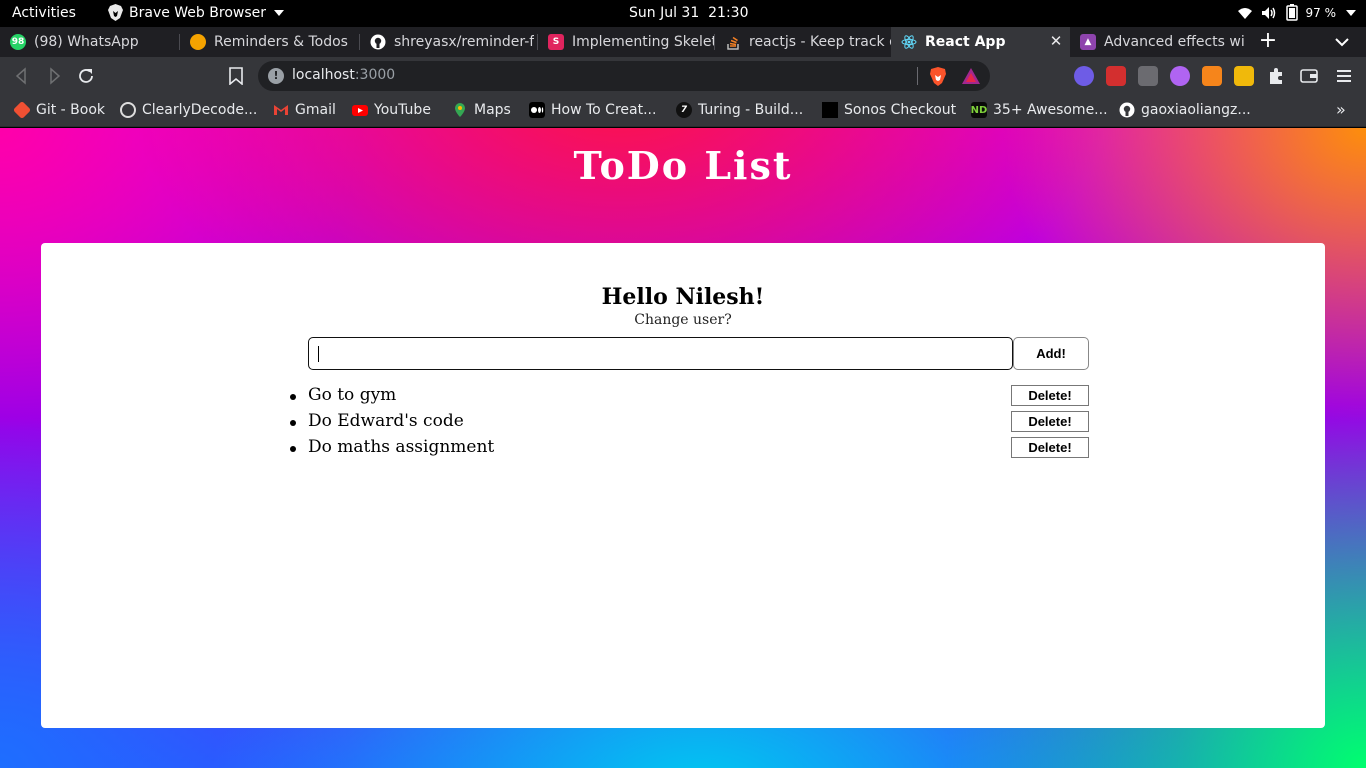  Describe the element at coordinates (1291, 12) in the screenshot. I see `battery-icon` at that location.